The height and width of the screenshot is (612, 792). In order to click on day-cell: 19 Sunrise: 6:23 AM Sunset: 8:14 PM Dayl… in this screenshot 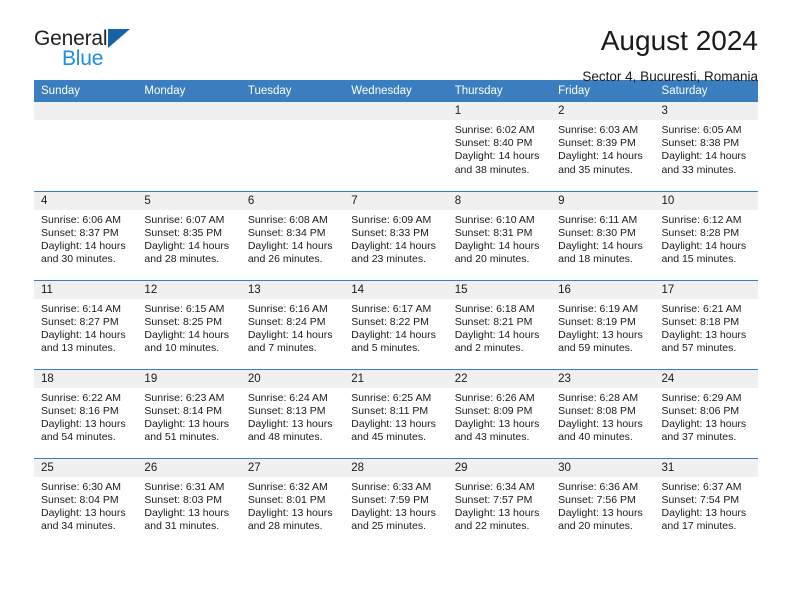, I will do `click(189, 413)`.